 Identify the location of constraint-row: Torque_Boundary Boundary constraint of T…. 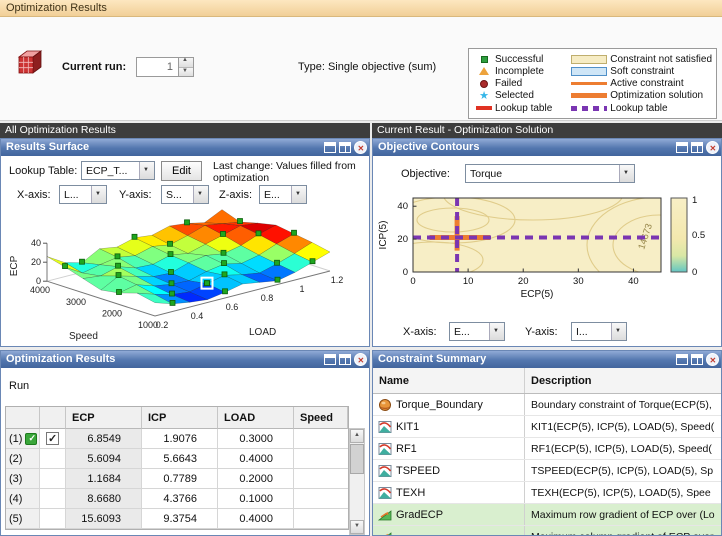
(547, 405).